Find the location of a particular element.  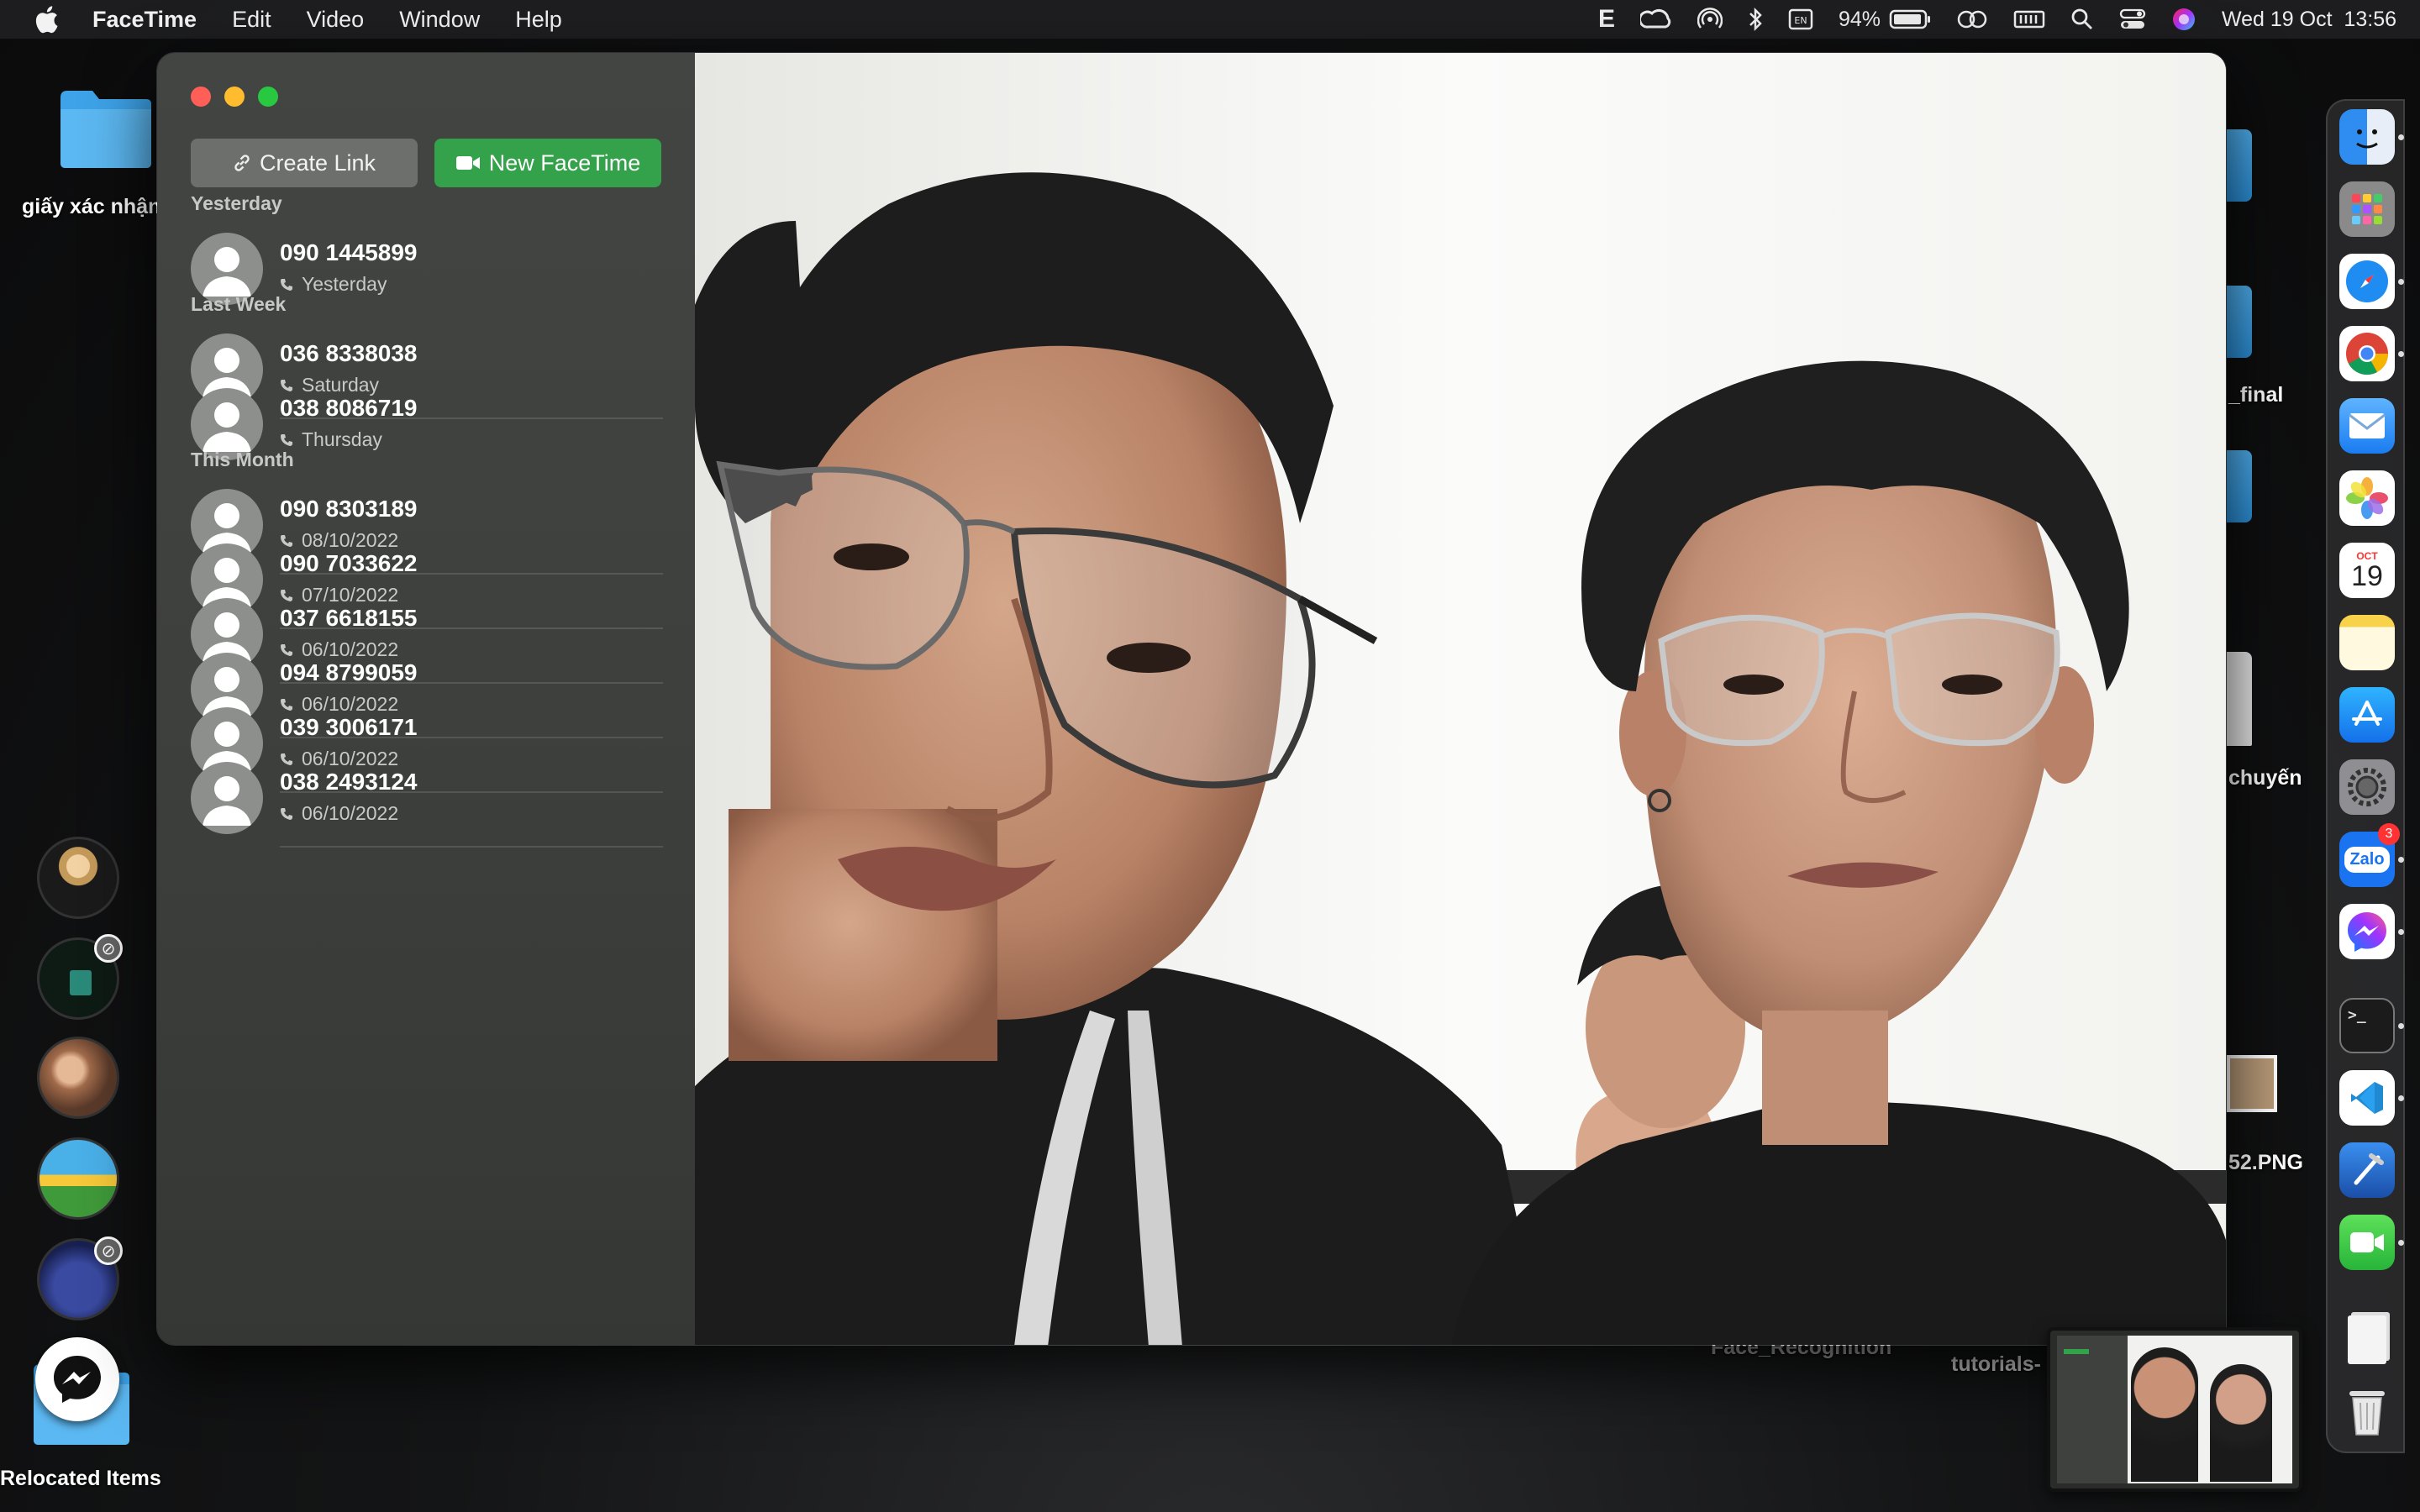

search-icon is located at coordinates (2082, 19).